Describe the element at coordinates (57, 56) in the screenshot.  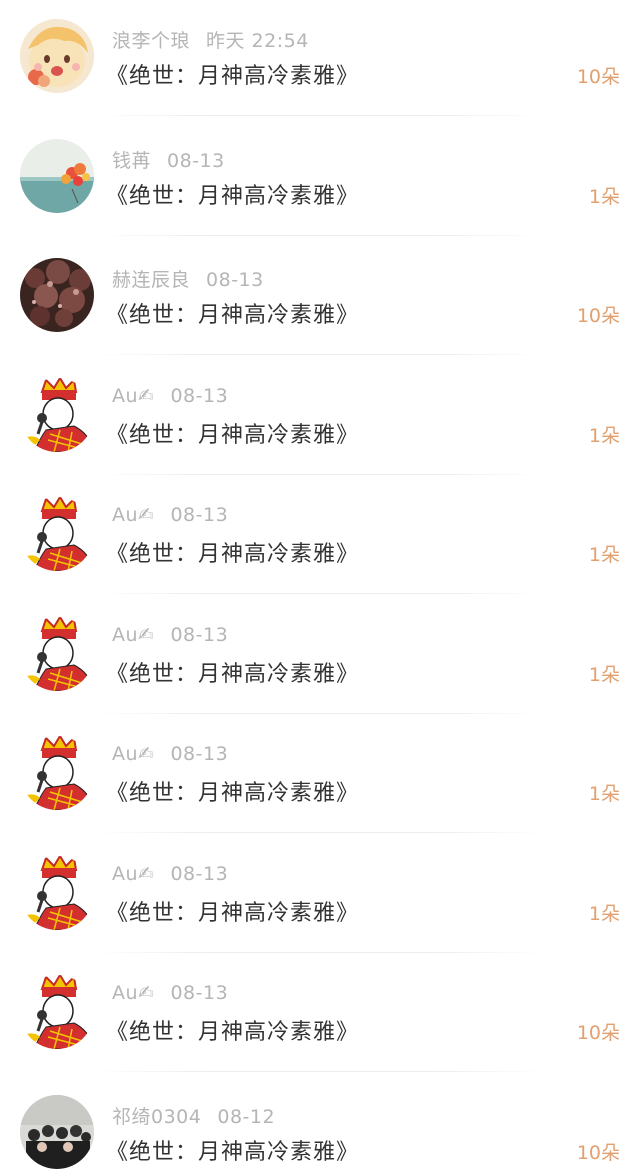
I see `anime-girl-avatar` at that location.